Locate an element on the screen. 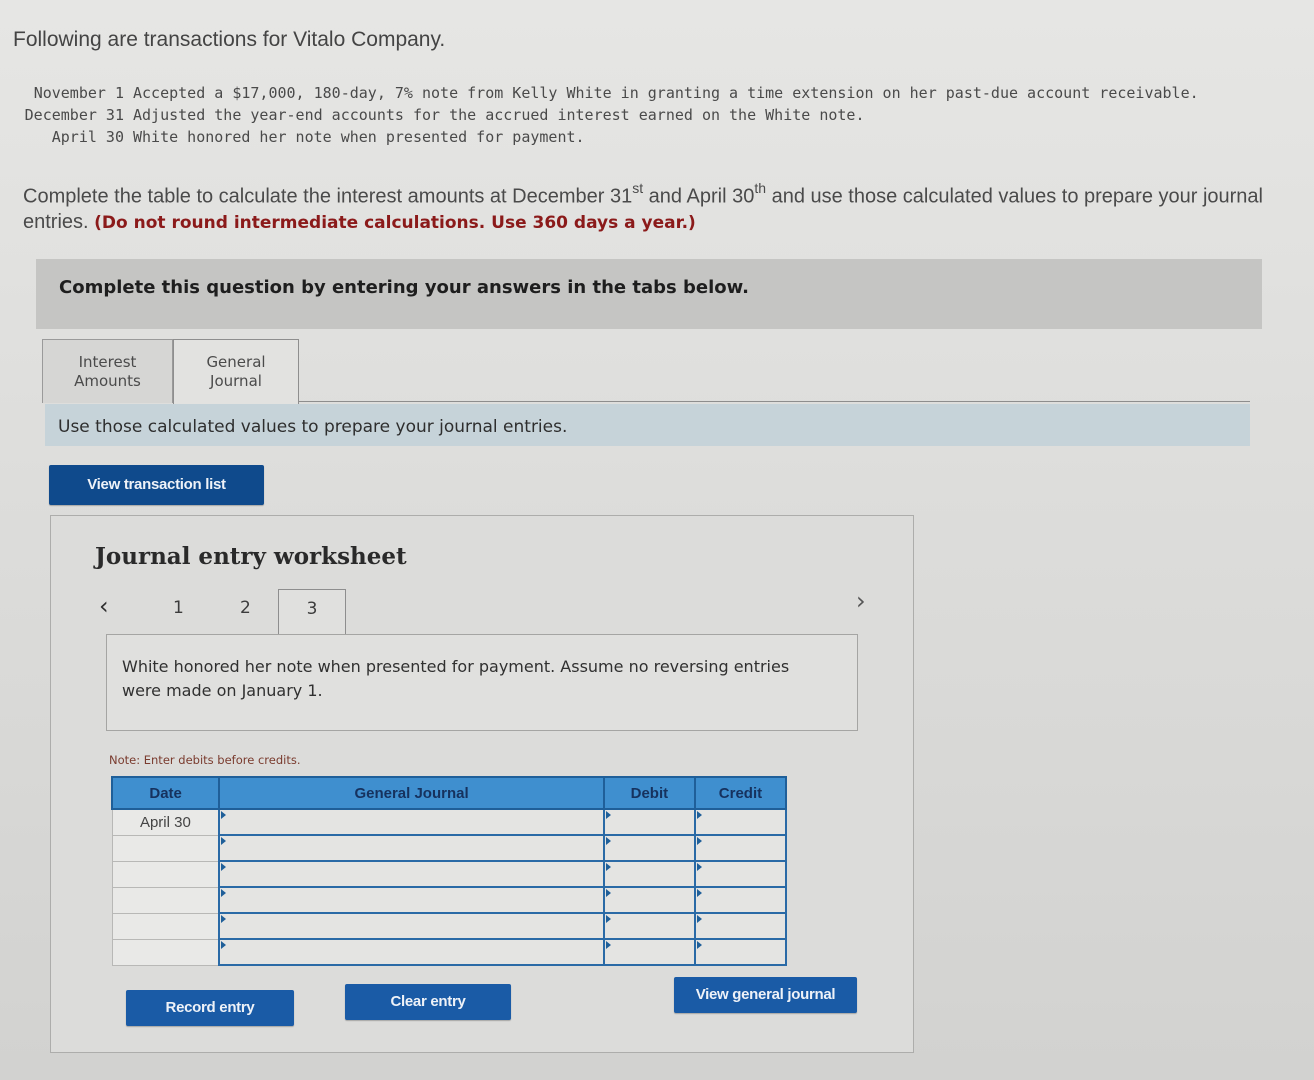 Image resolution: width=1314 pixels, height=1080 pixels. table-row: April 30 is located at coordinates (449, 822).